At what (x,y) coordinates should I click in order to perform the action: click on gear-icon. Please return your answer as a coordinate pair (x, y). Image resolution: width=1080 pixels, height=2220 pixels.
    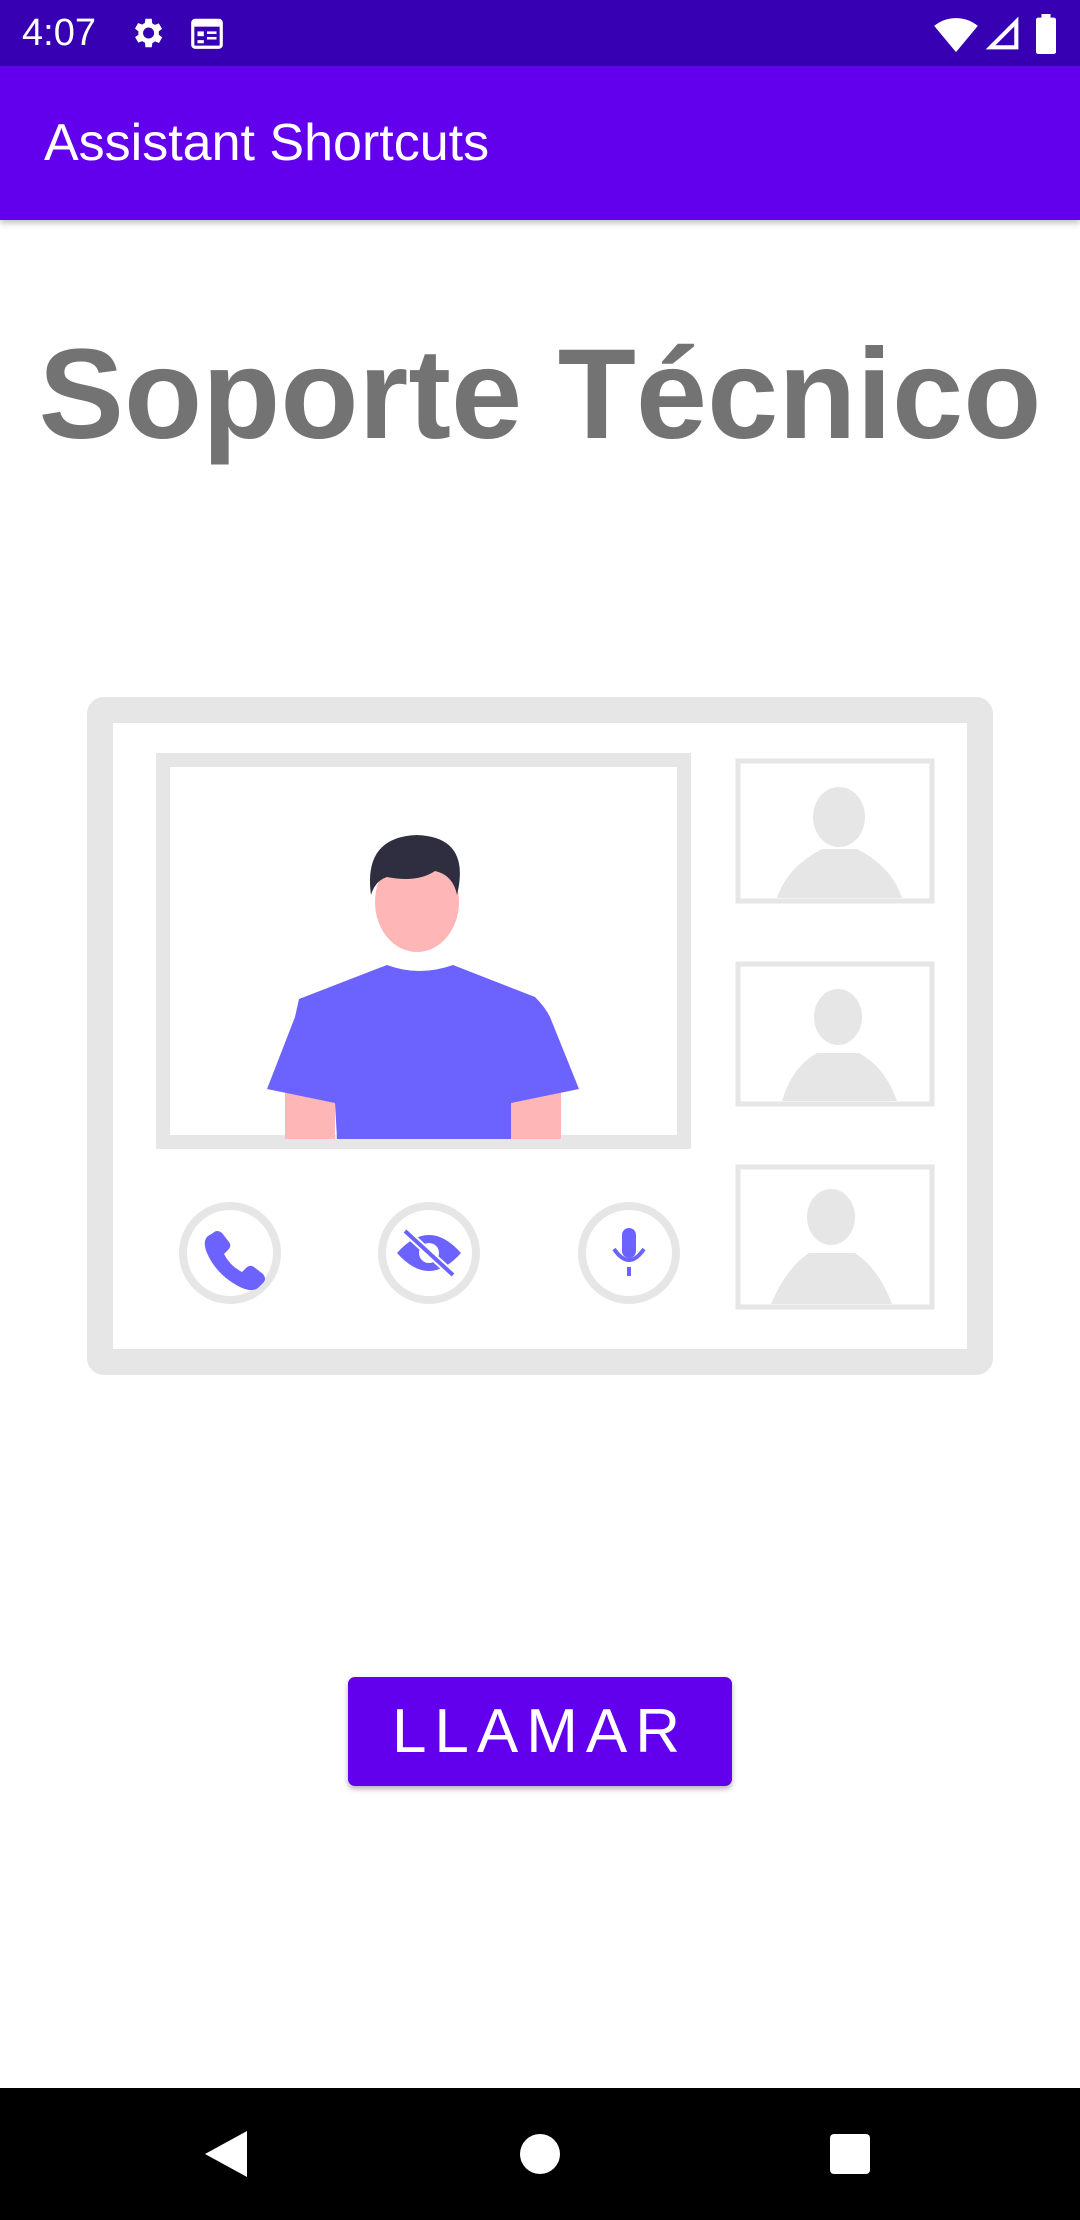
    Looking at the image, I should click on (148, 33).